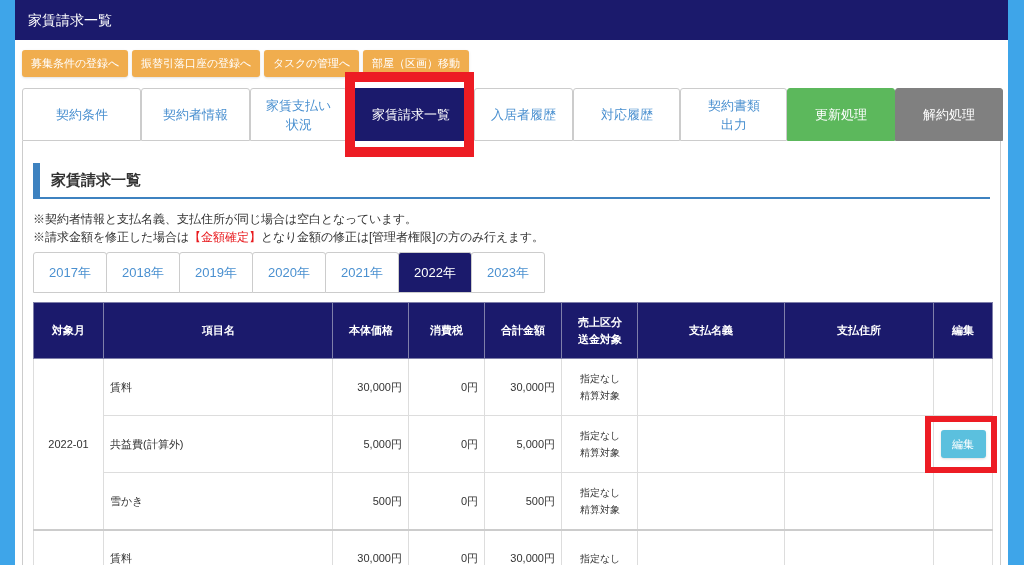 This screenshot has width=1024, height=565. What do you see at coordinates (75, 63) in the screenshot?
I see `action-button: 募集条件の登録へ` at bounding box center [75, 63].